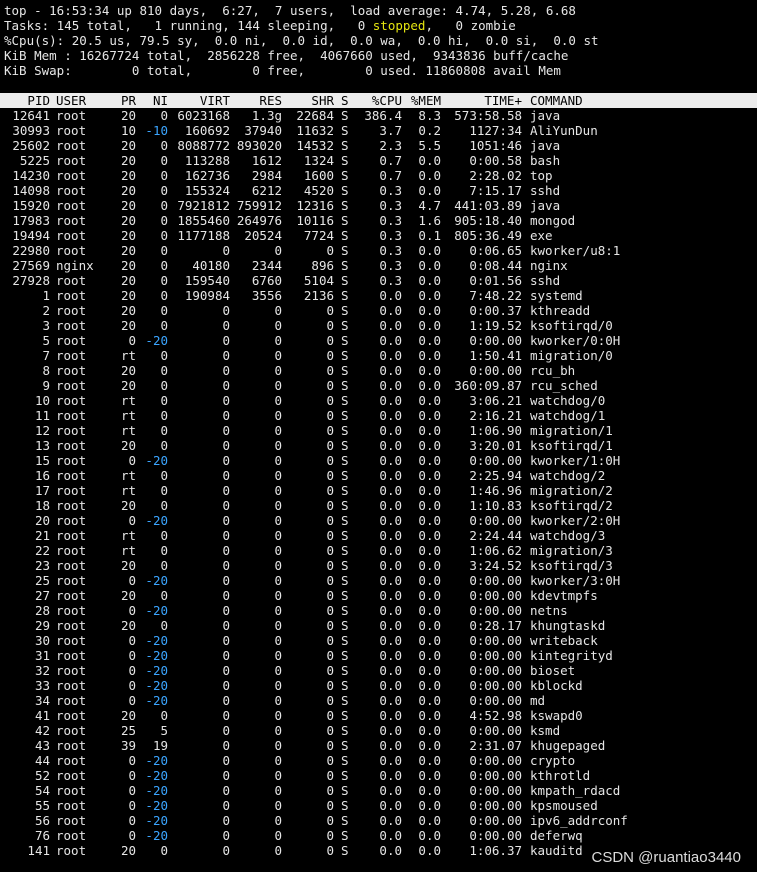 The width and height of the screenshot is (757, 872). Describe the element at coordinates (579, 820) in the screenshot. I see `process-command: ipv6_addrconf` at that location.